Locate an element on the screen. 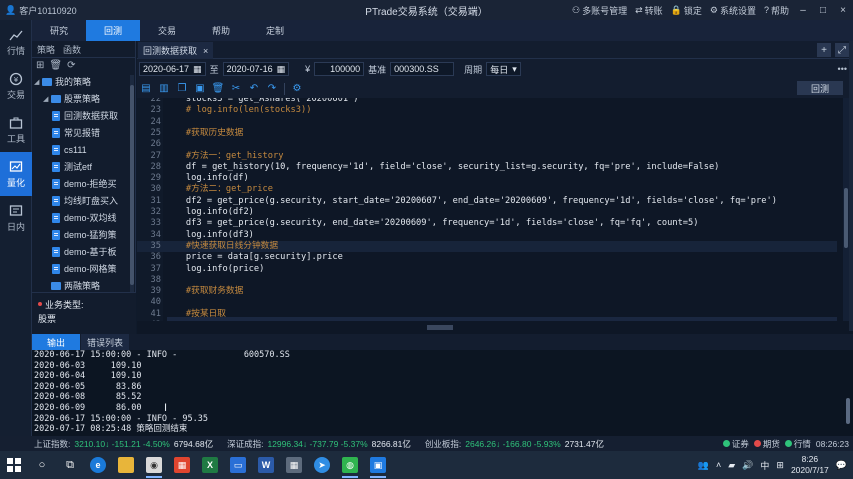  nav-tools: 工具 is located at coordinates (16, 130).